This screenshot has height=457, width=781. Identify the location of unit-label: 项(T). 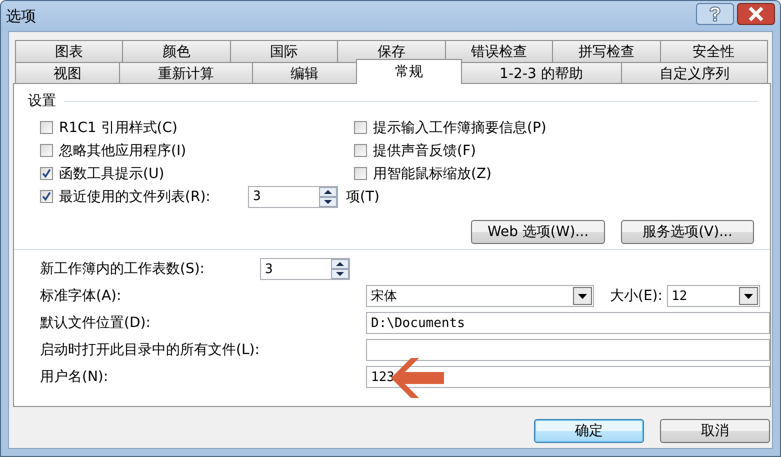
(363, 197).